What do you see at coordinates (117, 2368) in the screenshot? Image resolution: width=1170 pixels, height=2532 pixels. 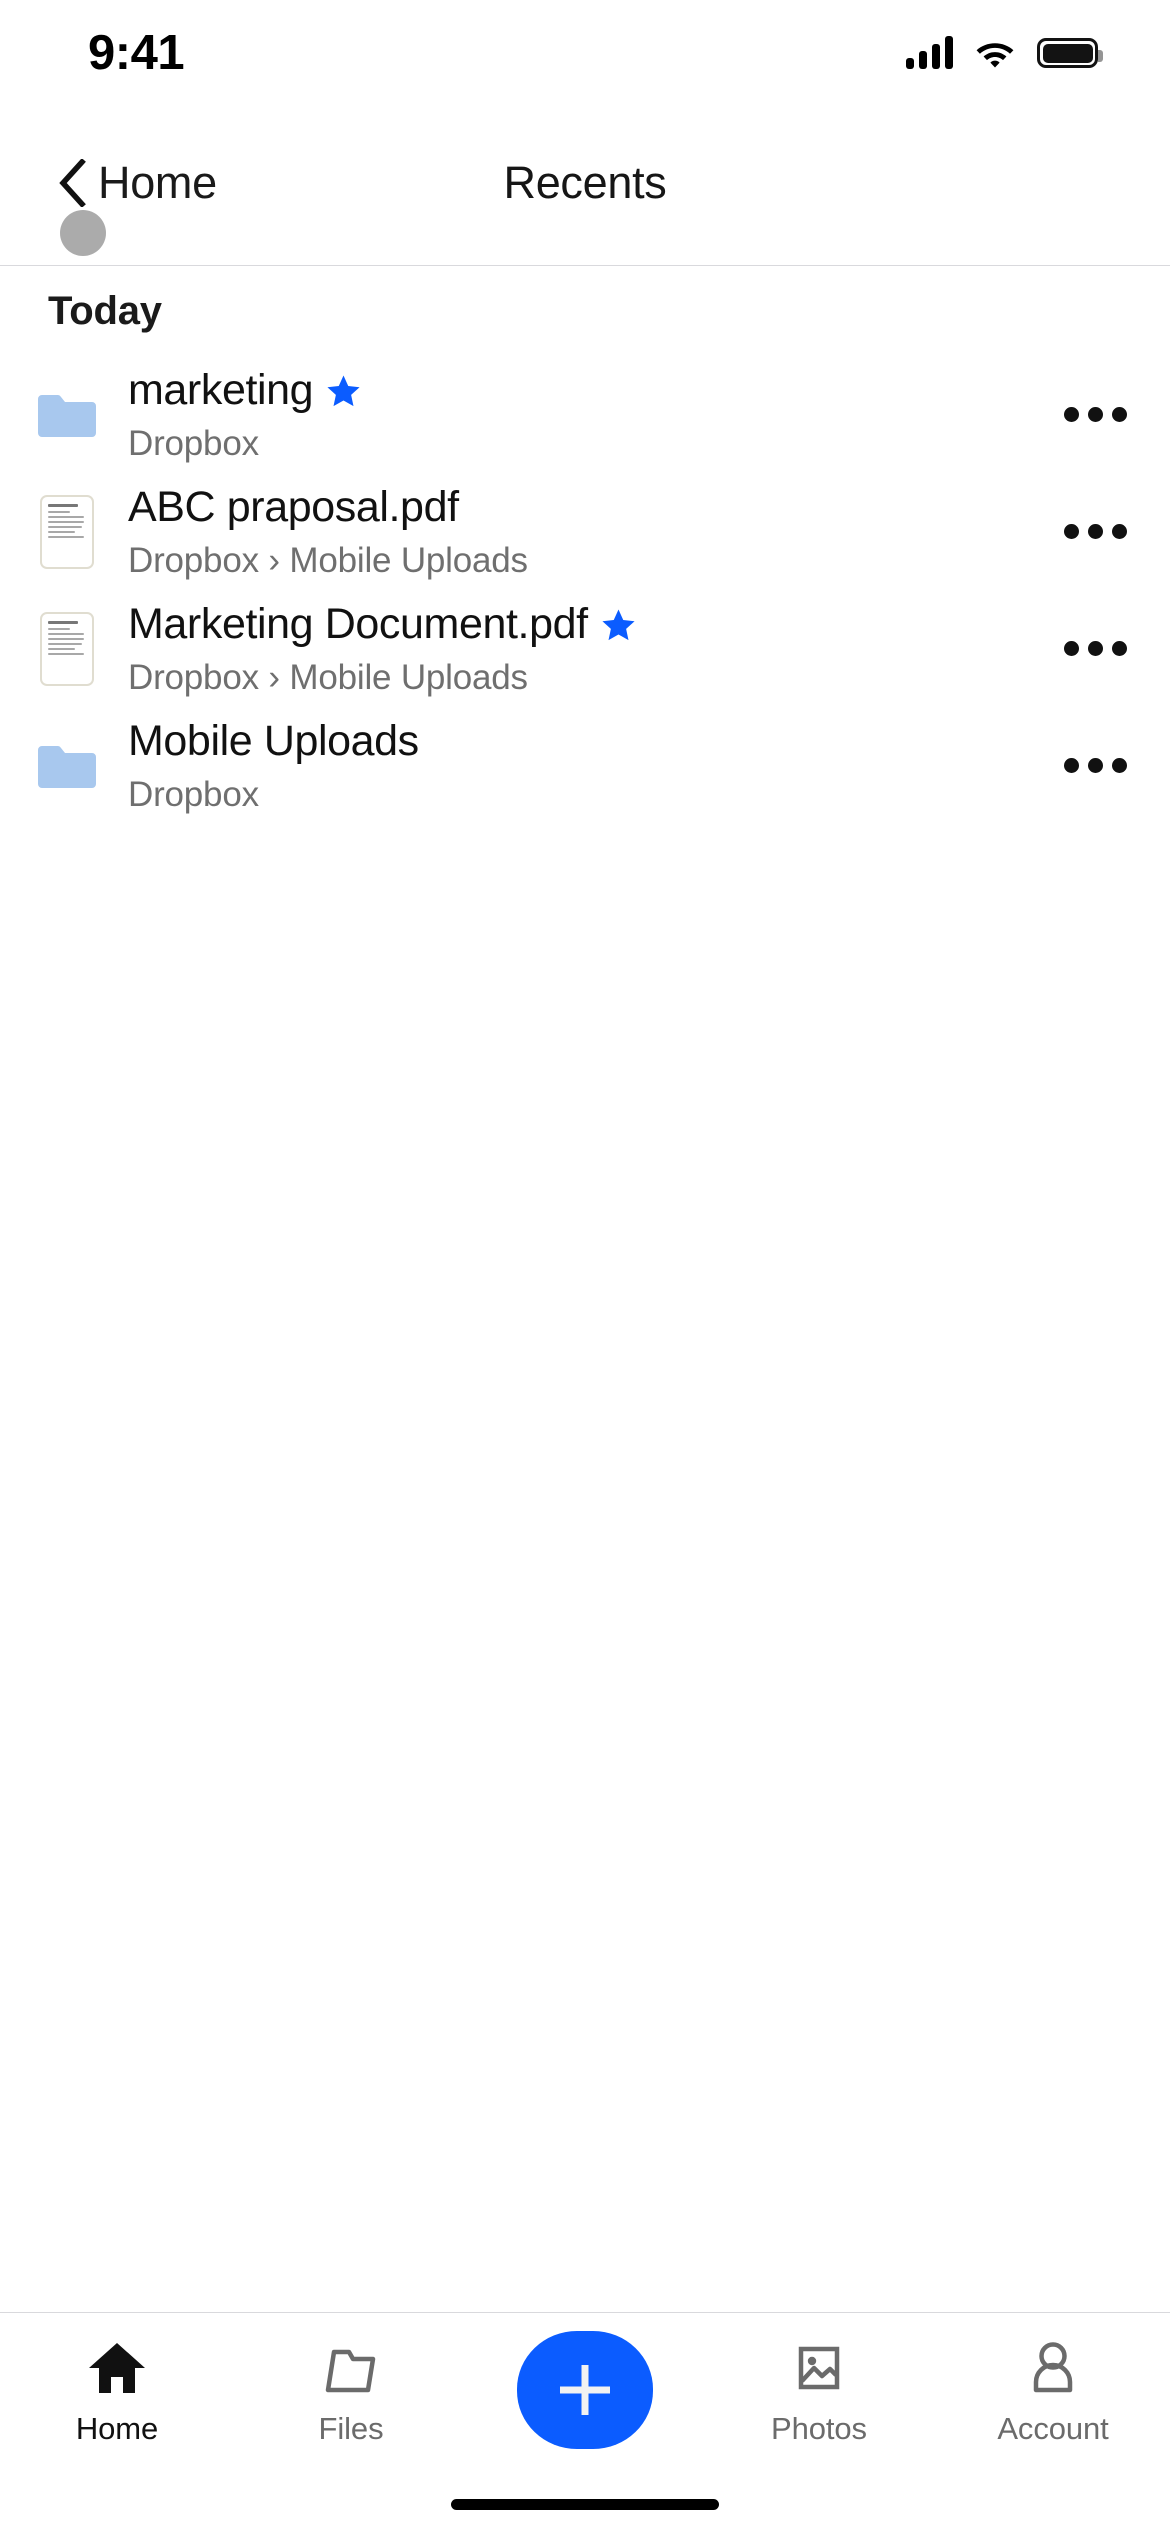 I see `home-icon` at bounding box center [117, 2368].